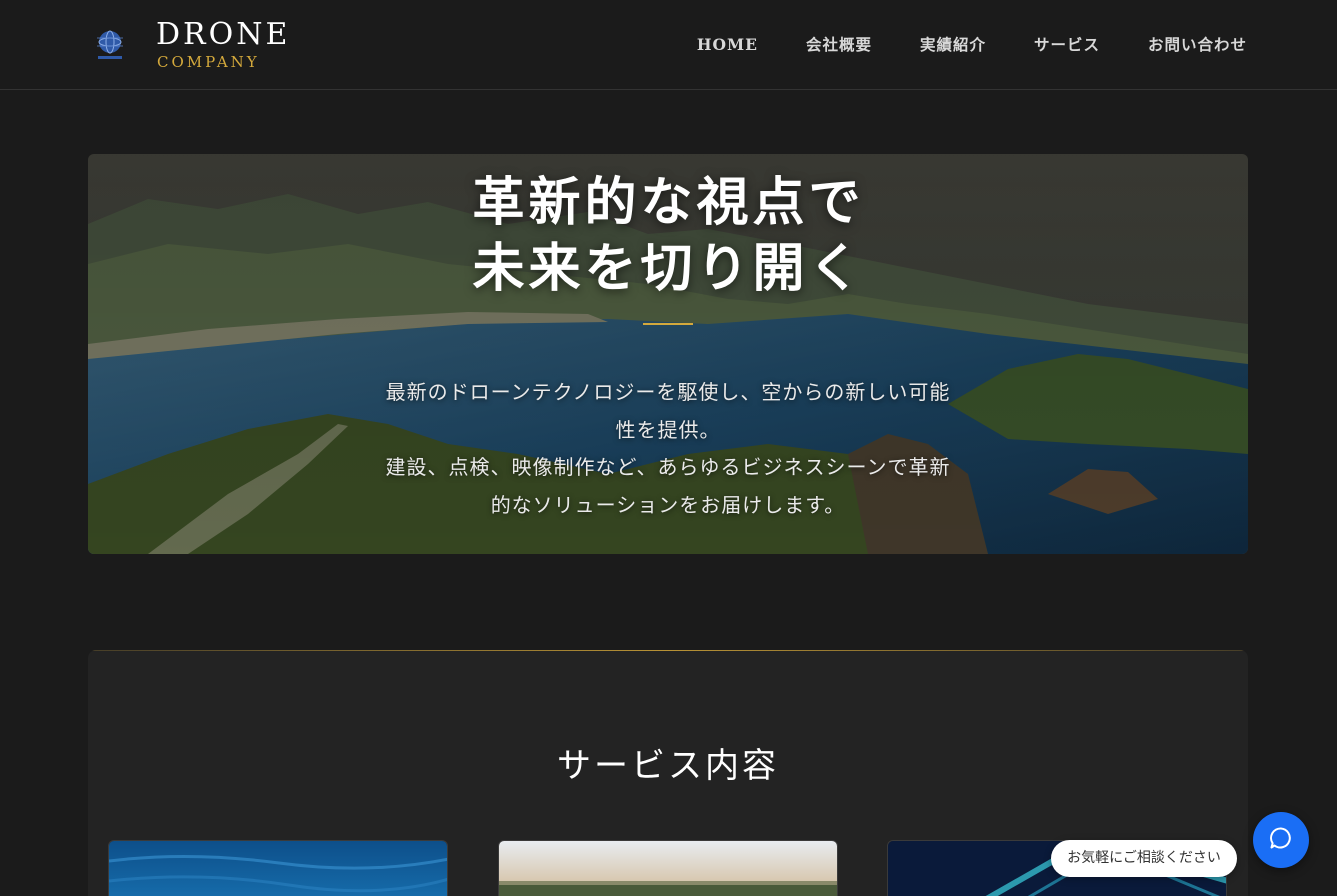 This screenshot has height=896, width=1337. I want to click on nav-home: HOME, so click(727, 45).